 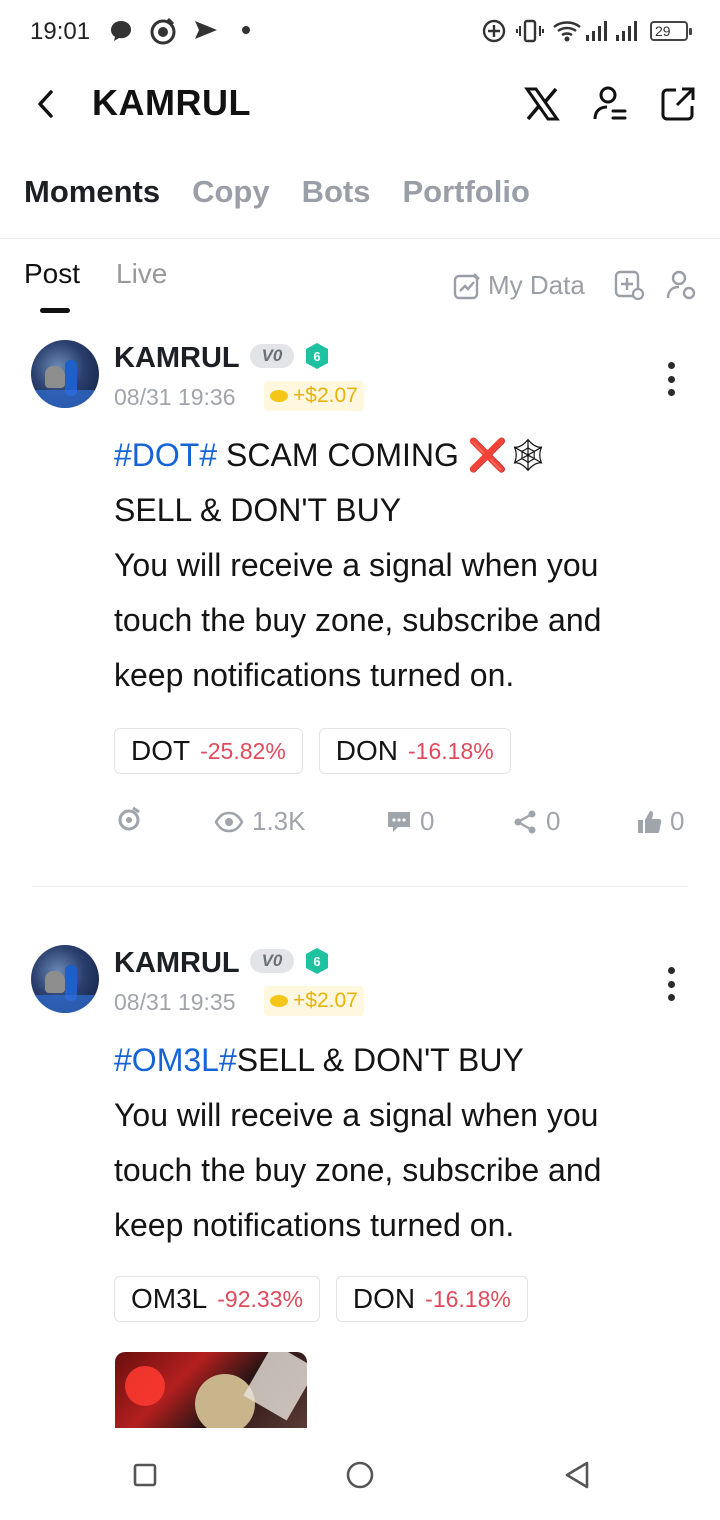 I want to click on x-logo-button, so click(x=542, y=104).